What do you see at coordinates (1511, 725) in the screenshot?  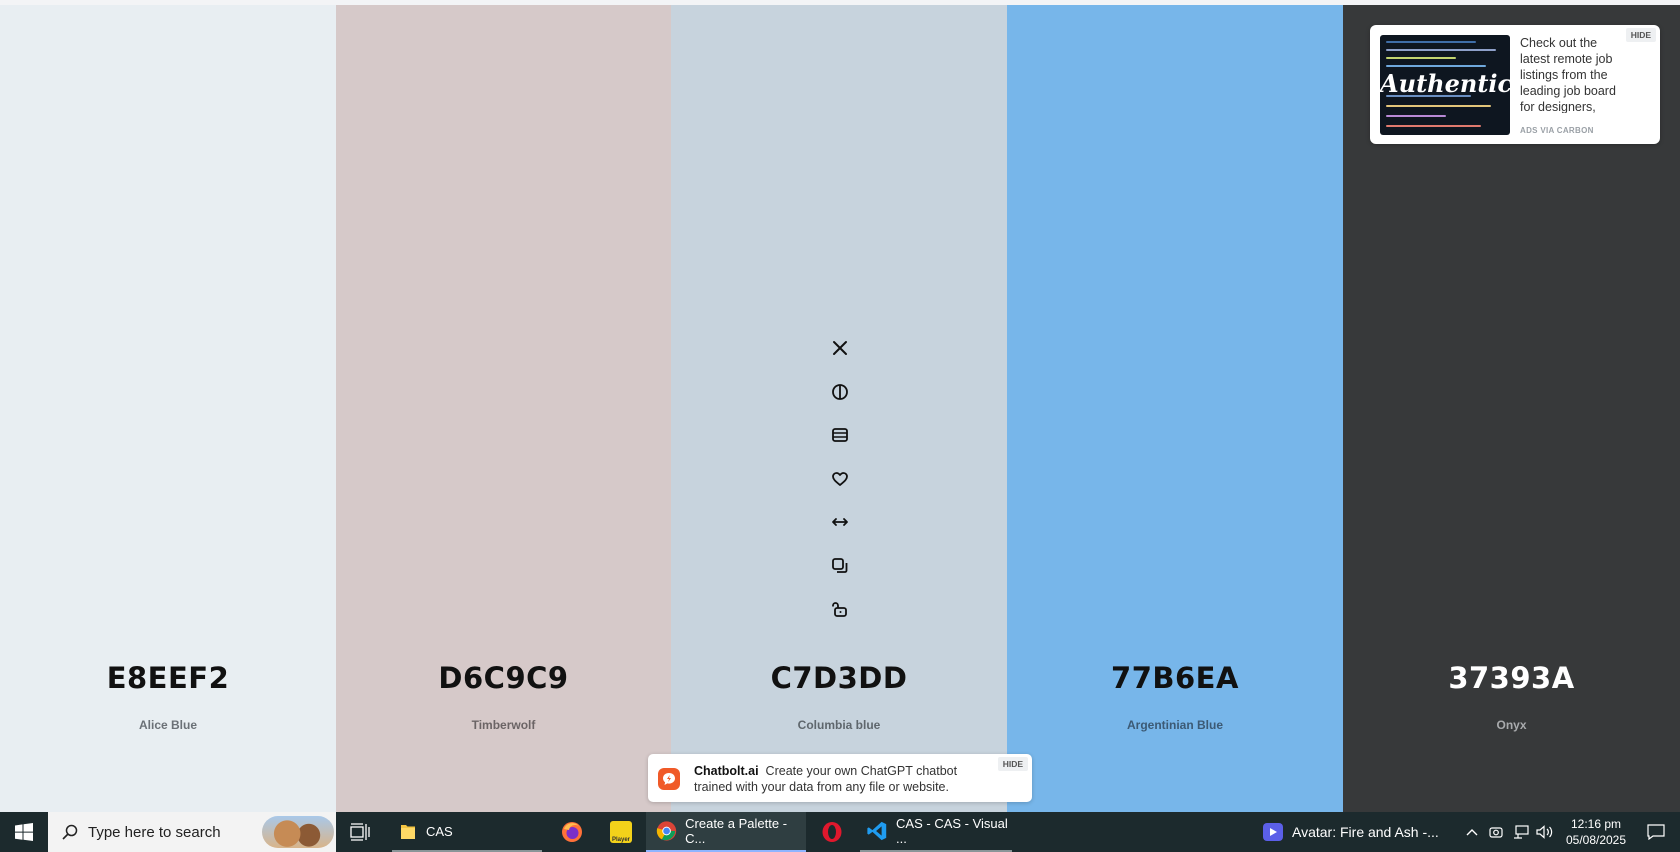 I see `color-name: Onyx` at bounding box center [1511, 725].